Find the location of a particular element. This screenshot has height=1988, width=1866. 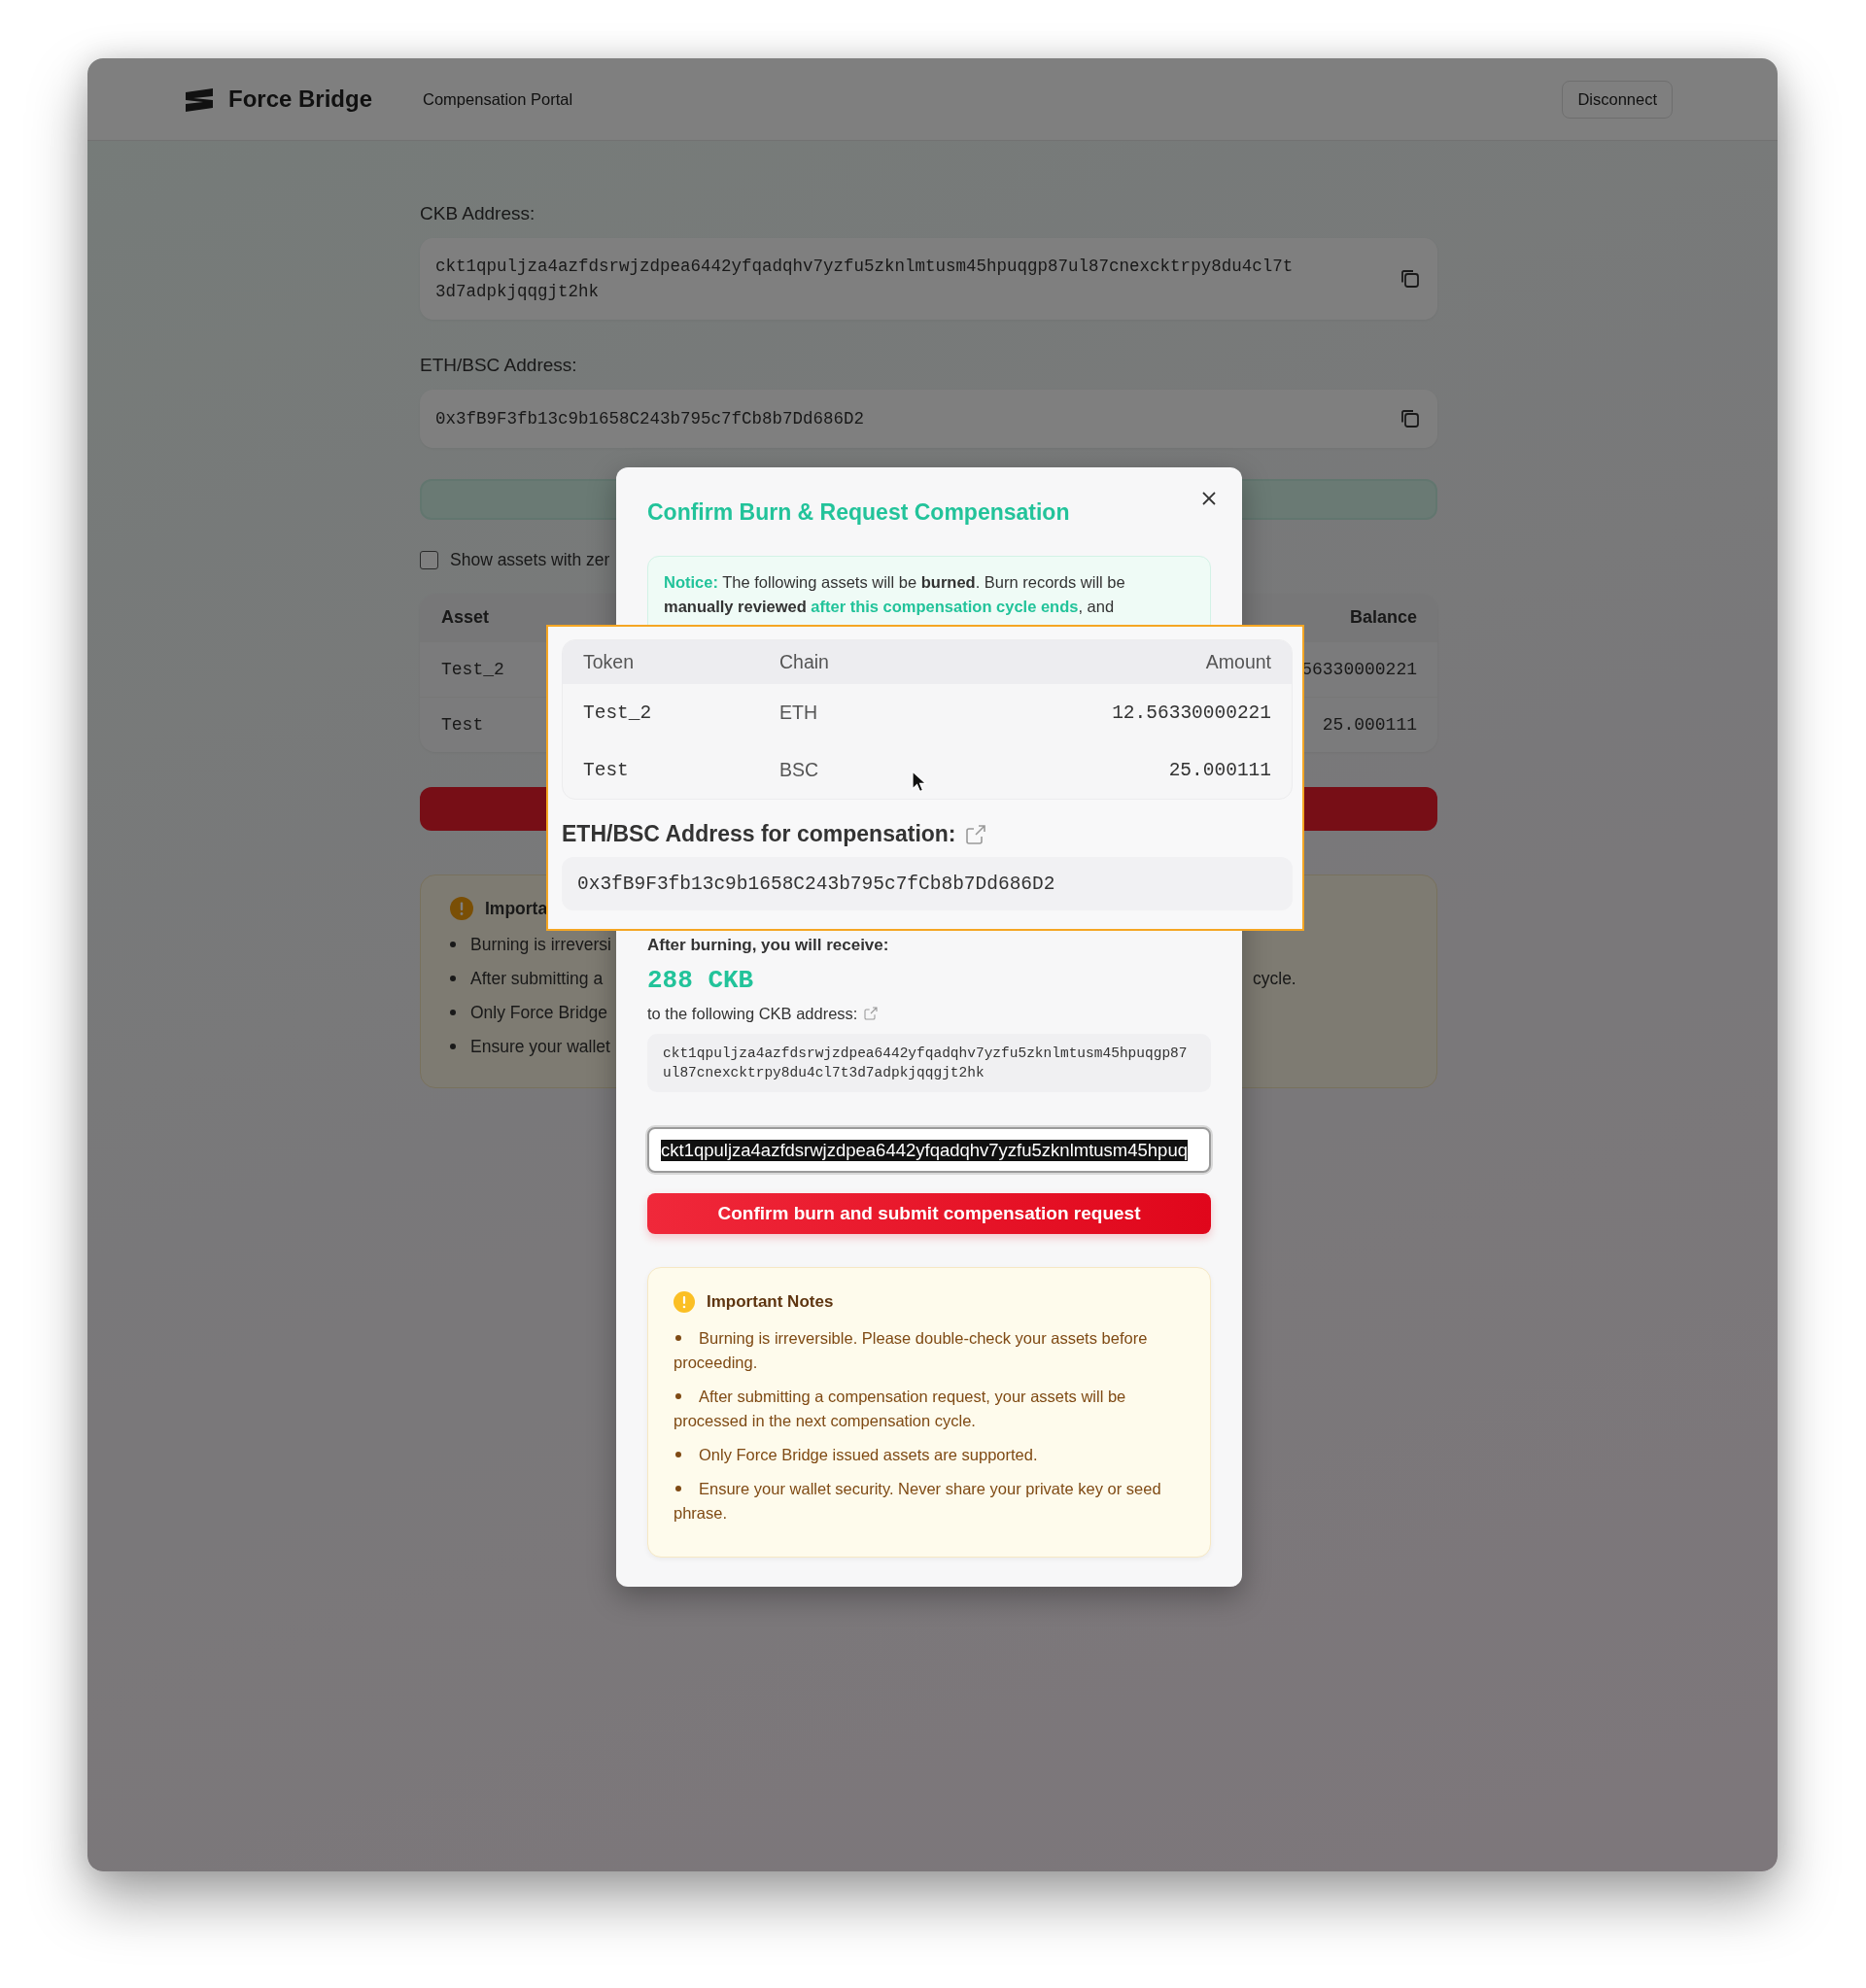

confirm-button: Confirm burn and submit compensation request is located at coordinates (929, 1213).